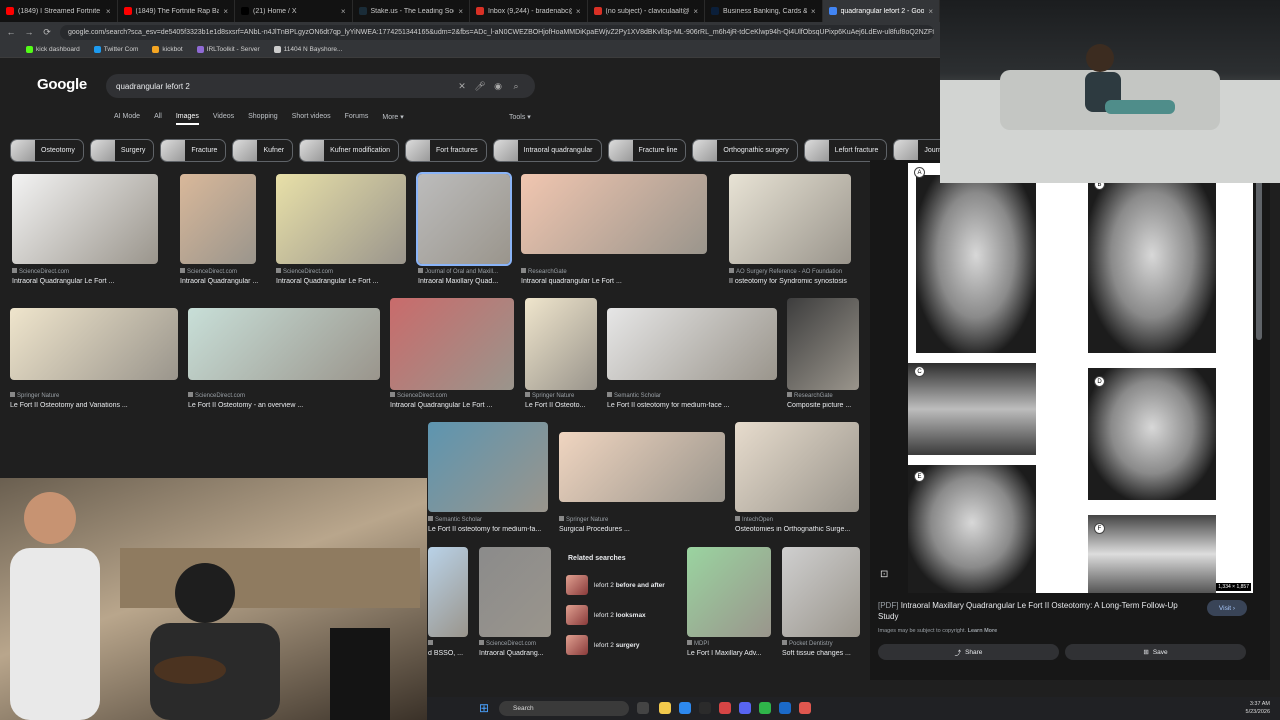 The image size is (1280, 720). What do you see at coordinates (619, 585) in the screenshot?
I see `related-search-item: lefort 2 before and after` at bounding box center [619, 585].